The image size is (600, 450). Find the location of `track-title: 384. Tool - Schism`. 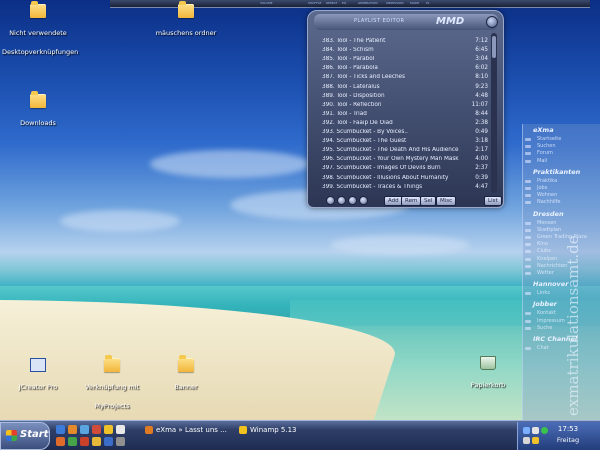

track-title: 384. Tool - Schism is located at coordinates (348, 50).